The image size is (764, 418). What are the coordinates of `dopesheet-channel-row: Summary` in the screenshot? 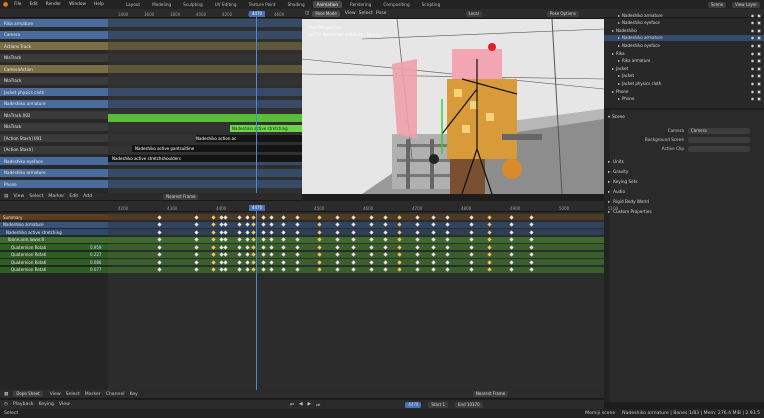 It's located at (54, 217).